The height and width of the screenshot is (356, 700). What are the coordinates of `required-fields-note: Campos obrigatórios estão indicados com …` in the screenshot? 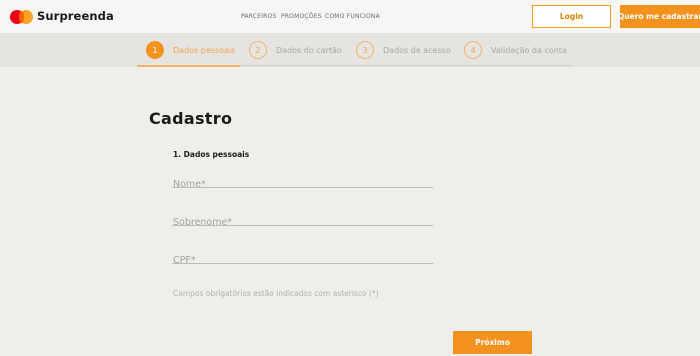 It's located at (276, 293).